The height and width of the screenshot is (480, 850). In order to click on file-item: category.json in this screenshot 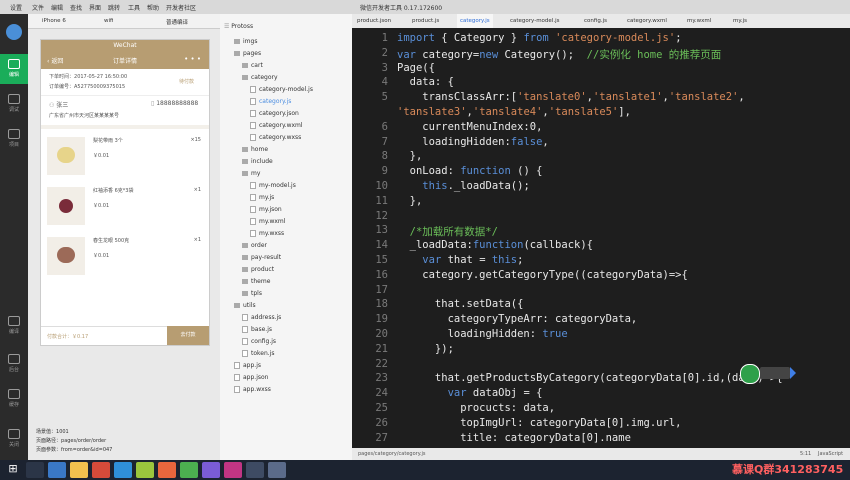, I will do `click(274, 113)`.